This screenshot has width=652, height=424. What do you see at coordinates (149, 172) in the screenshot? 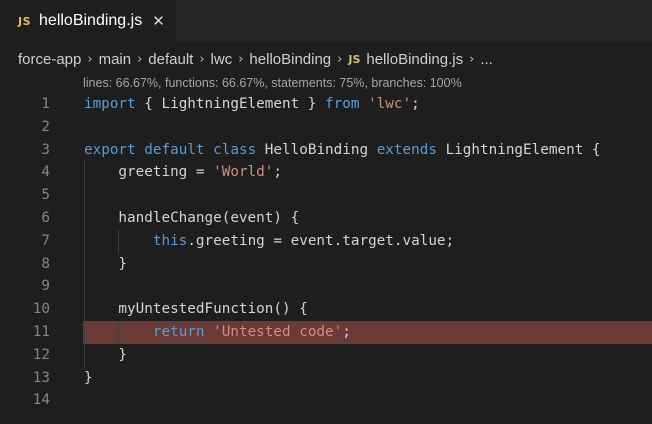
I see `code-token: greeting =` at bounding box center [149, 172].